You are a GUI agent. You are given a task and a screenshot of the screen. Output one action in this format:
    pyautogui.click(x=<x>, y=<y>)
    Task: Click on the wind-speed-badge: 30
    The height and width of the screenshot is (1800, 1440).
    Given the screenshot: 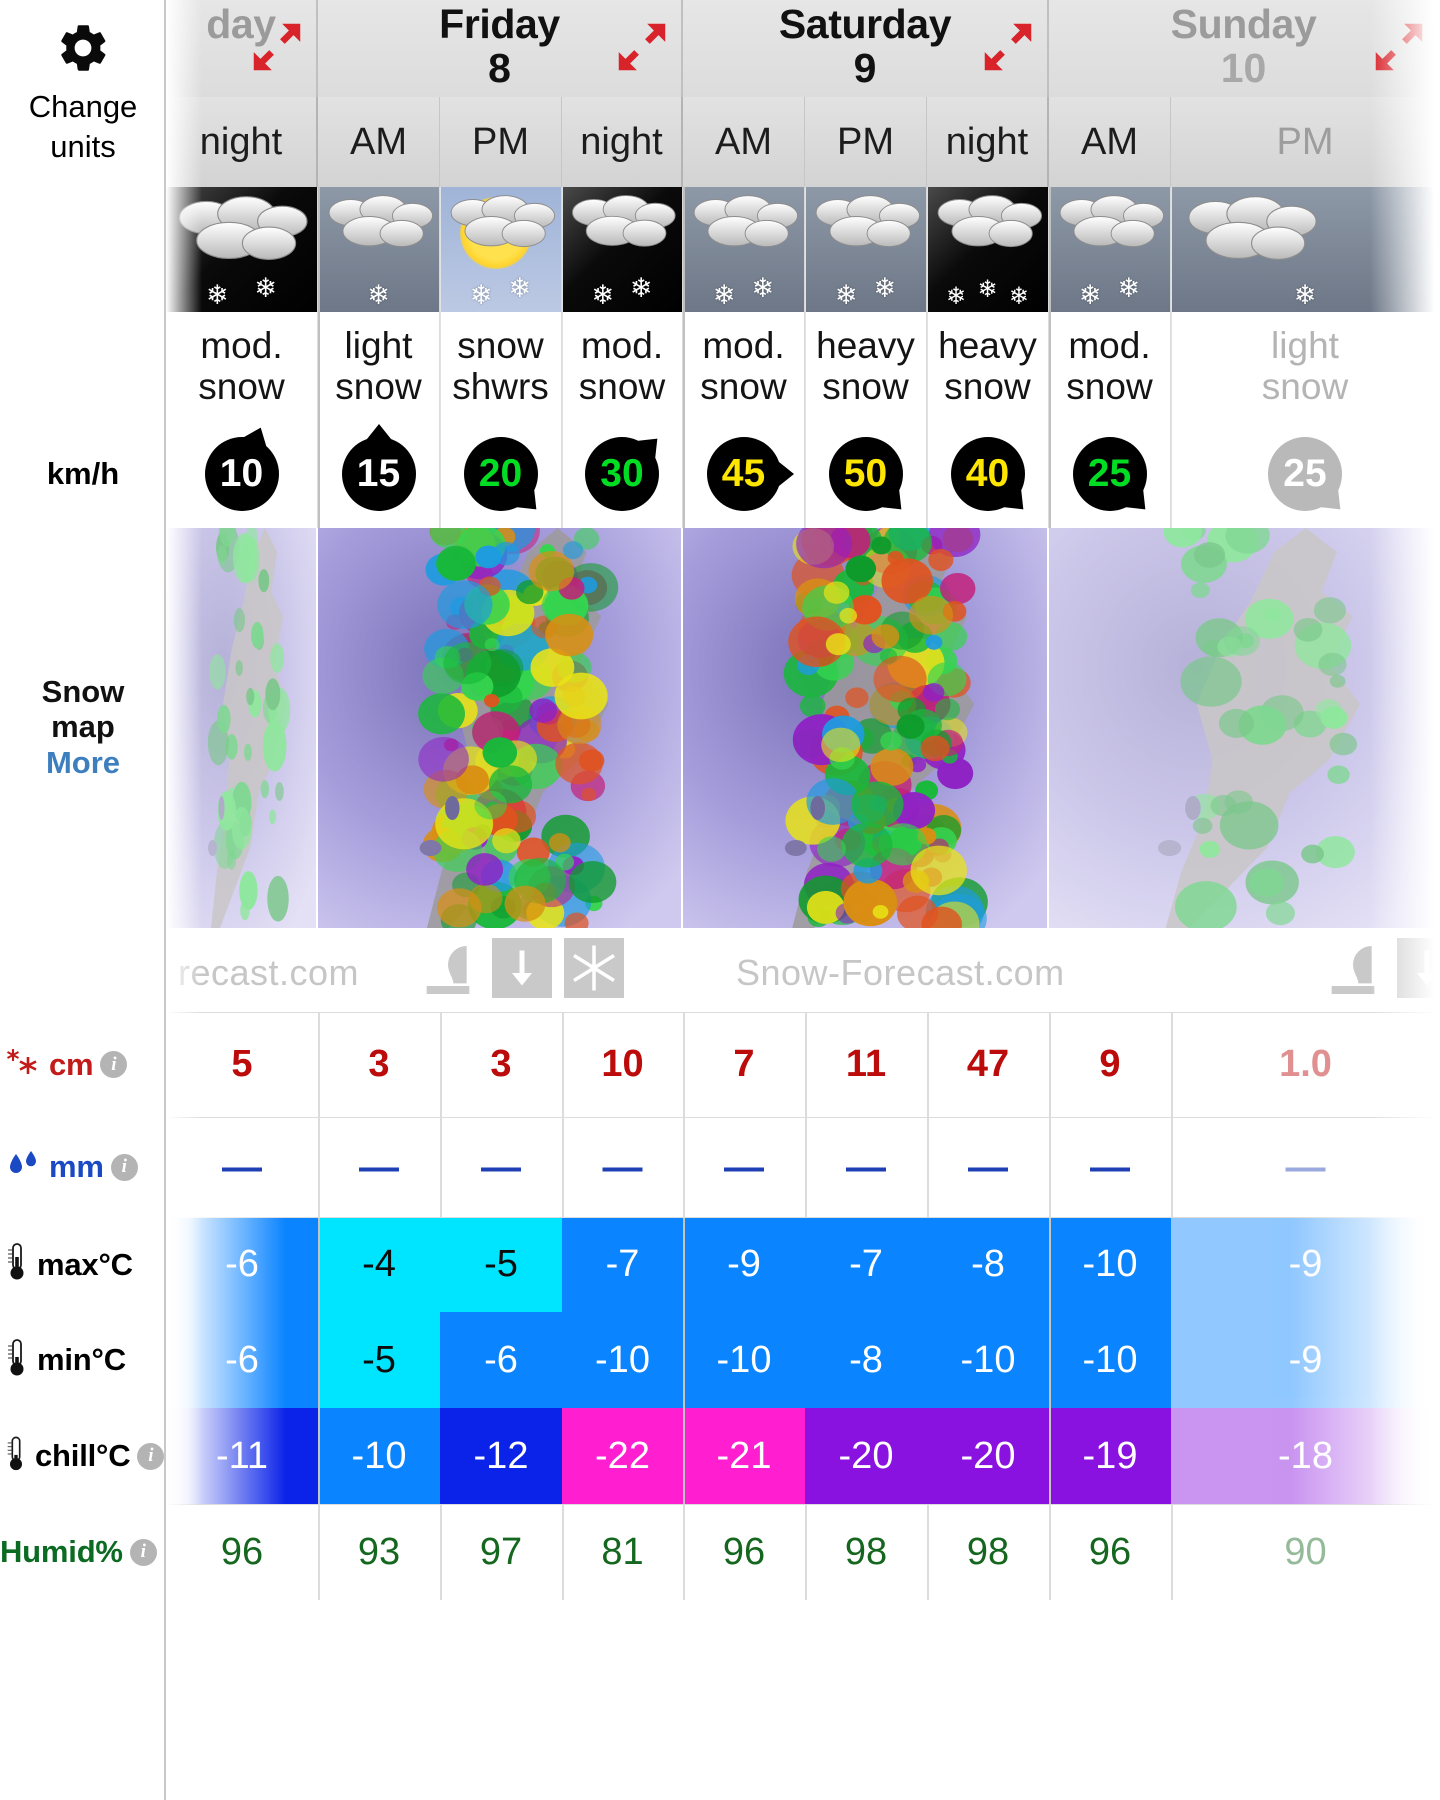 What is the action you would take?
    pyautogui.click(x=622, y=474)
    